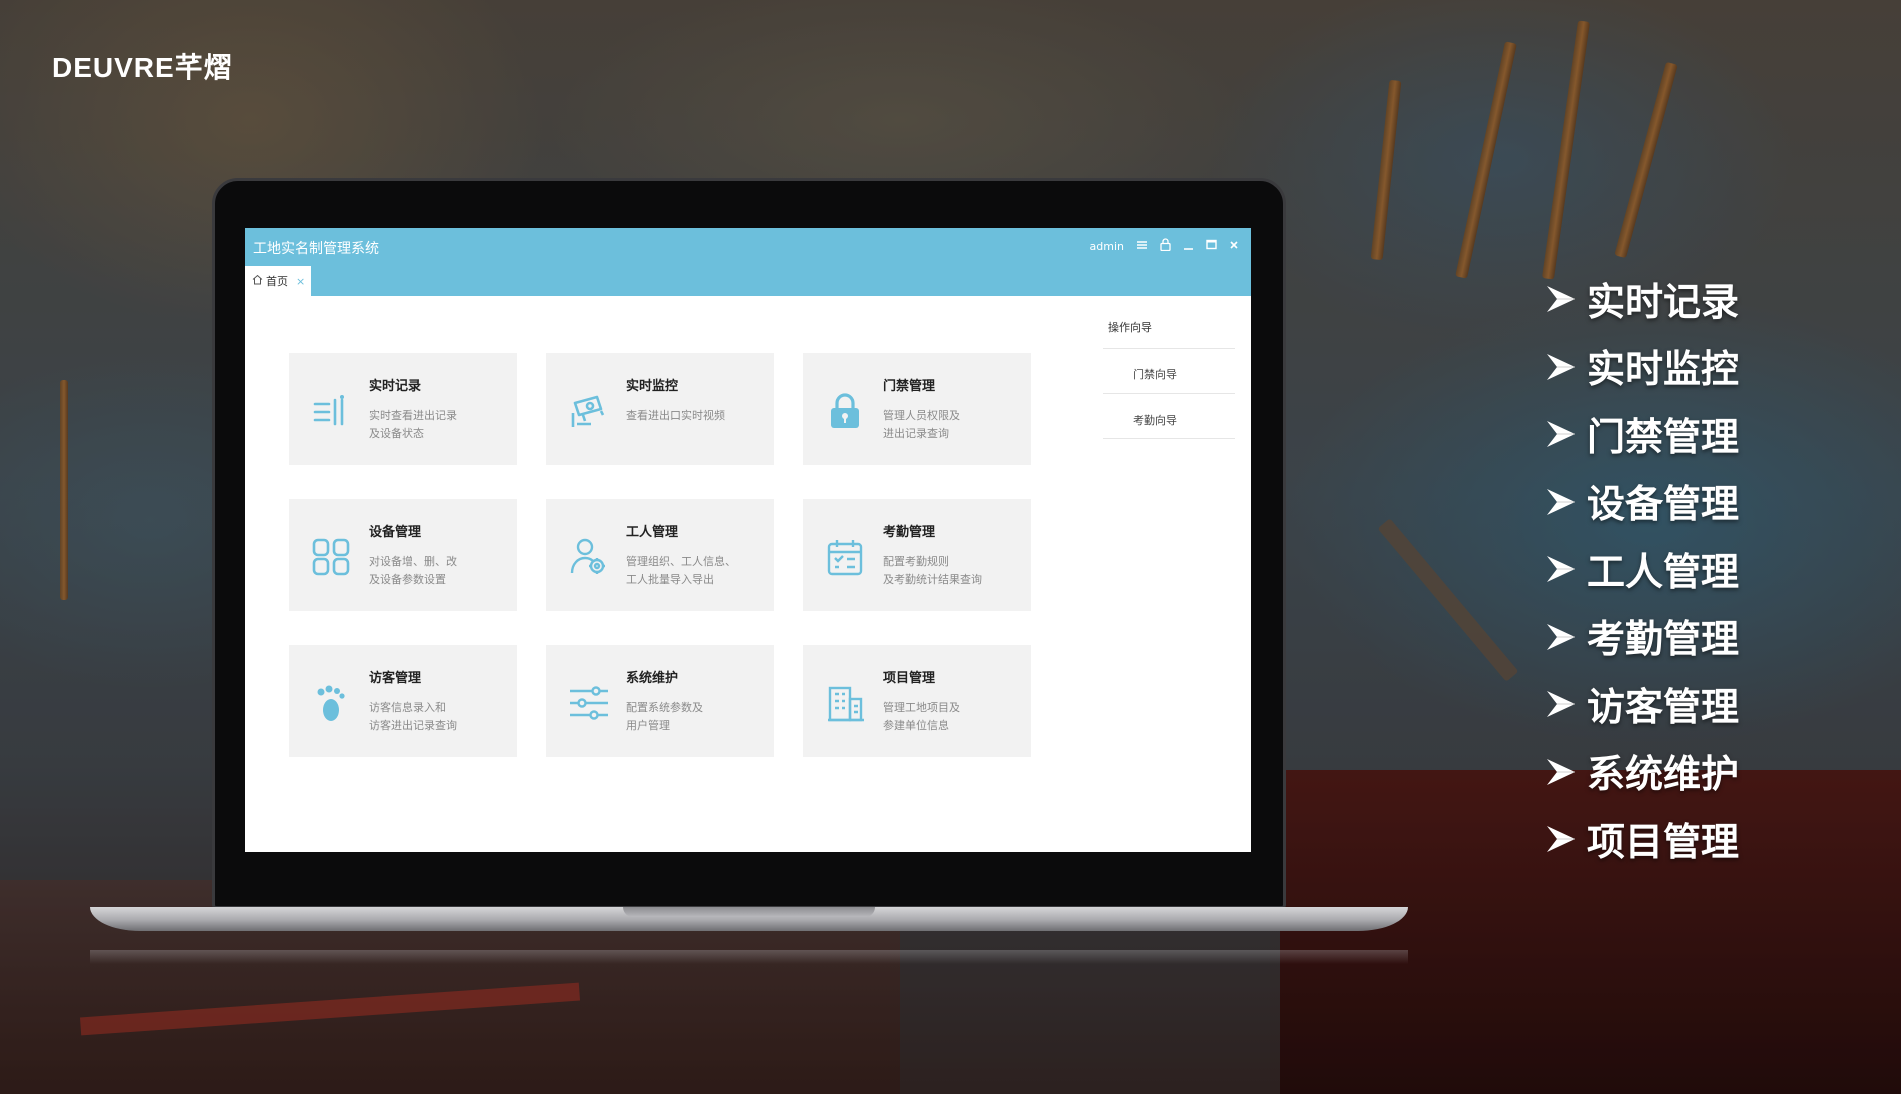 The height and width of the screenshot is (1094, 1901). What do you see at coordinates (1234, 246) in the screenshot?
I see `close-icon` at bounding box center [1234, 246].